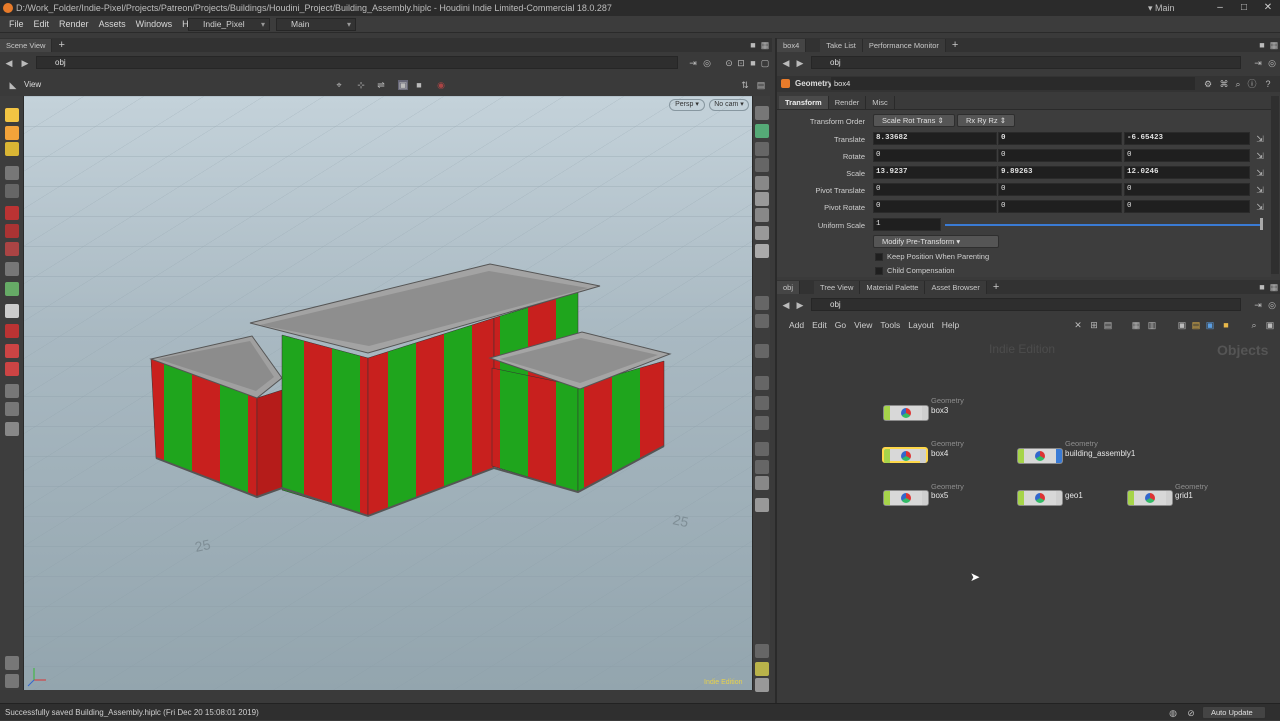  Describe the element at coordinates (229, 24) in the screenshot. I see `shelf-set-dropdown: Indie_Pixel` at that location.